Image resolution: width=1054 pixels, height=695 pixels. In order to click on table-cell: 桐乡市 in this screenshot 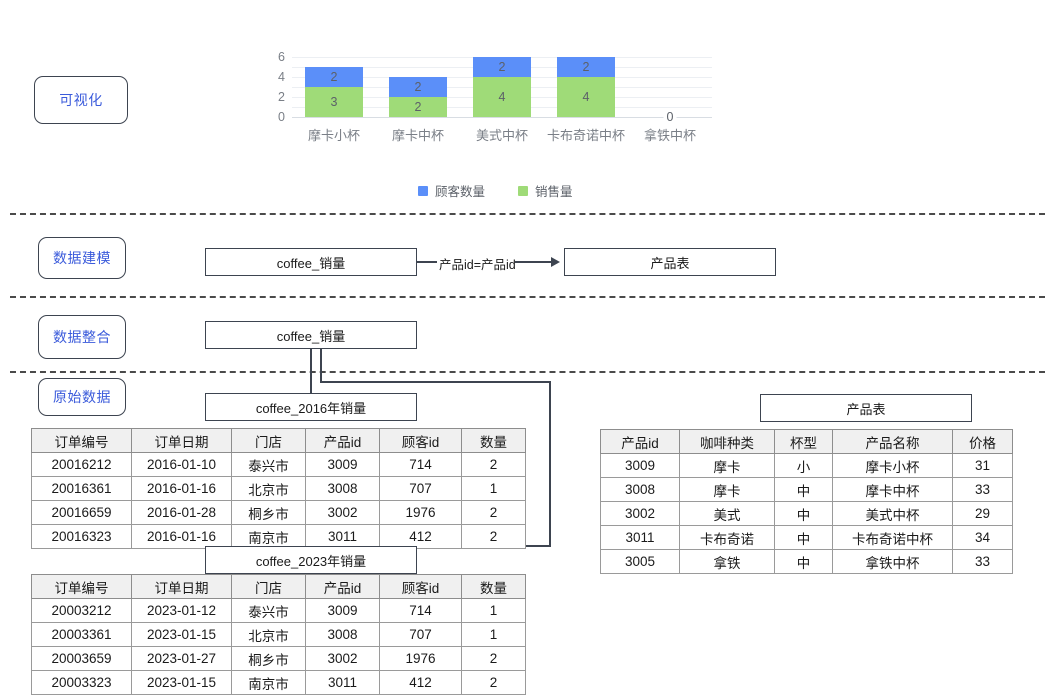, I will do `click(268, 512)`.